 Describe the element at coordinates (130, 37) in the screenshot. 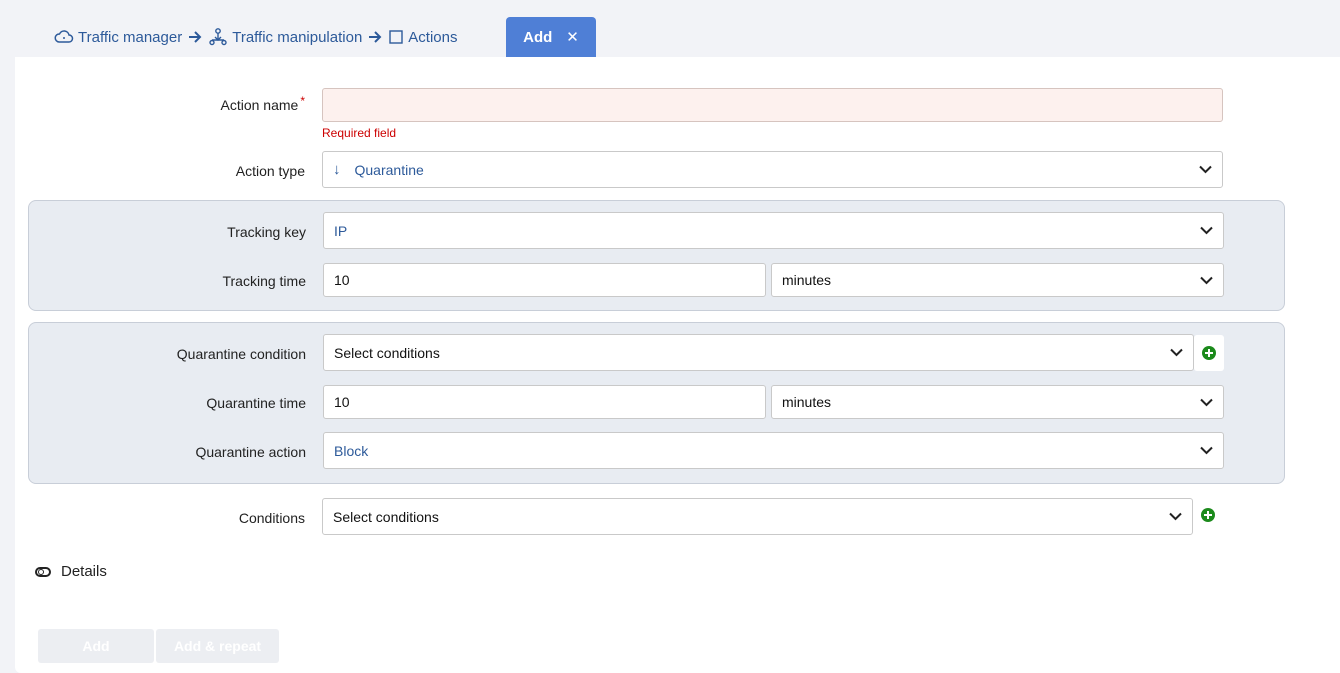

I see `breadcrumb-label: Traffic manager` at that location.